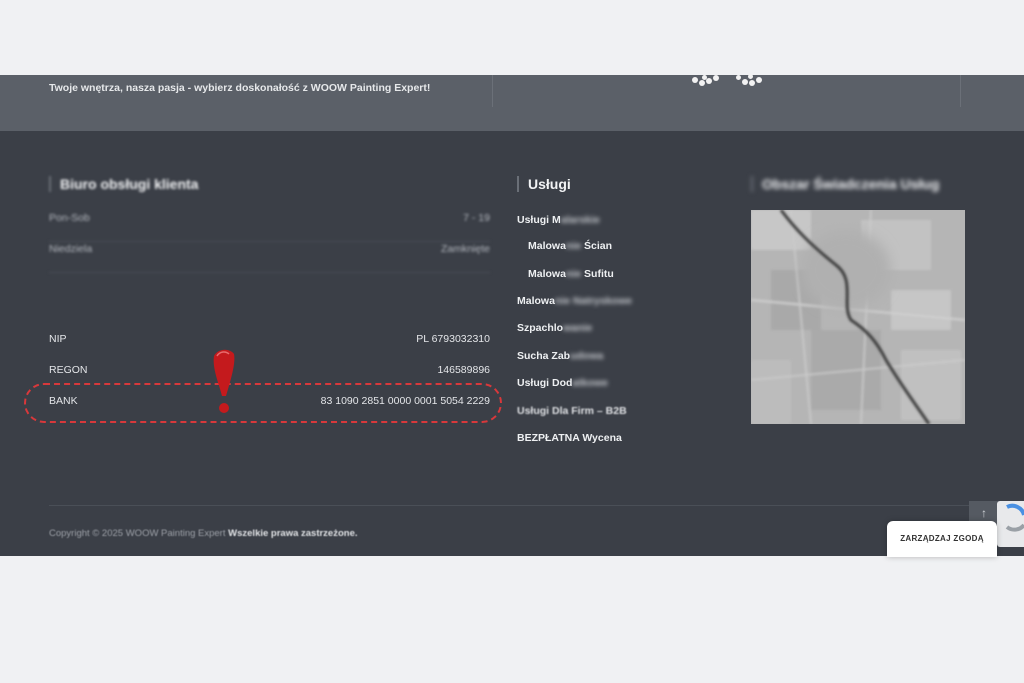 This screenshot has width=1024, height=683. Describe the element at coordinates (845, 184) in the screenshot. I see `service-area-title: Obszar Świadczenia Usług` at that location.